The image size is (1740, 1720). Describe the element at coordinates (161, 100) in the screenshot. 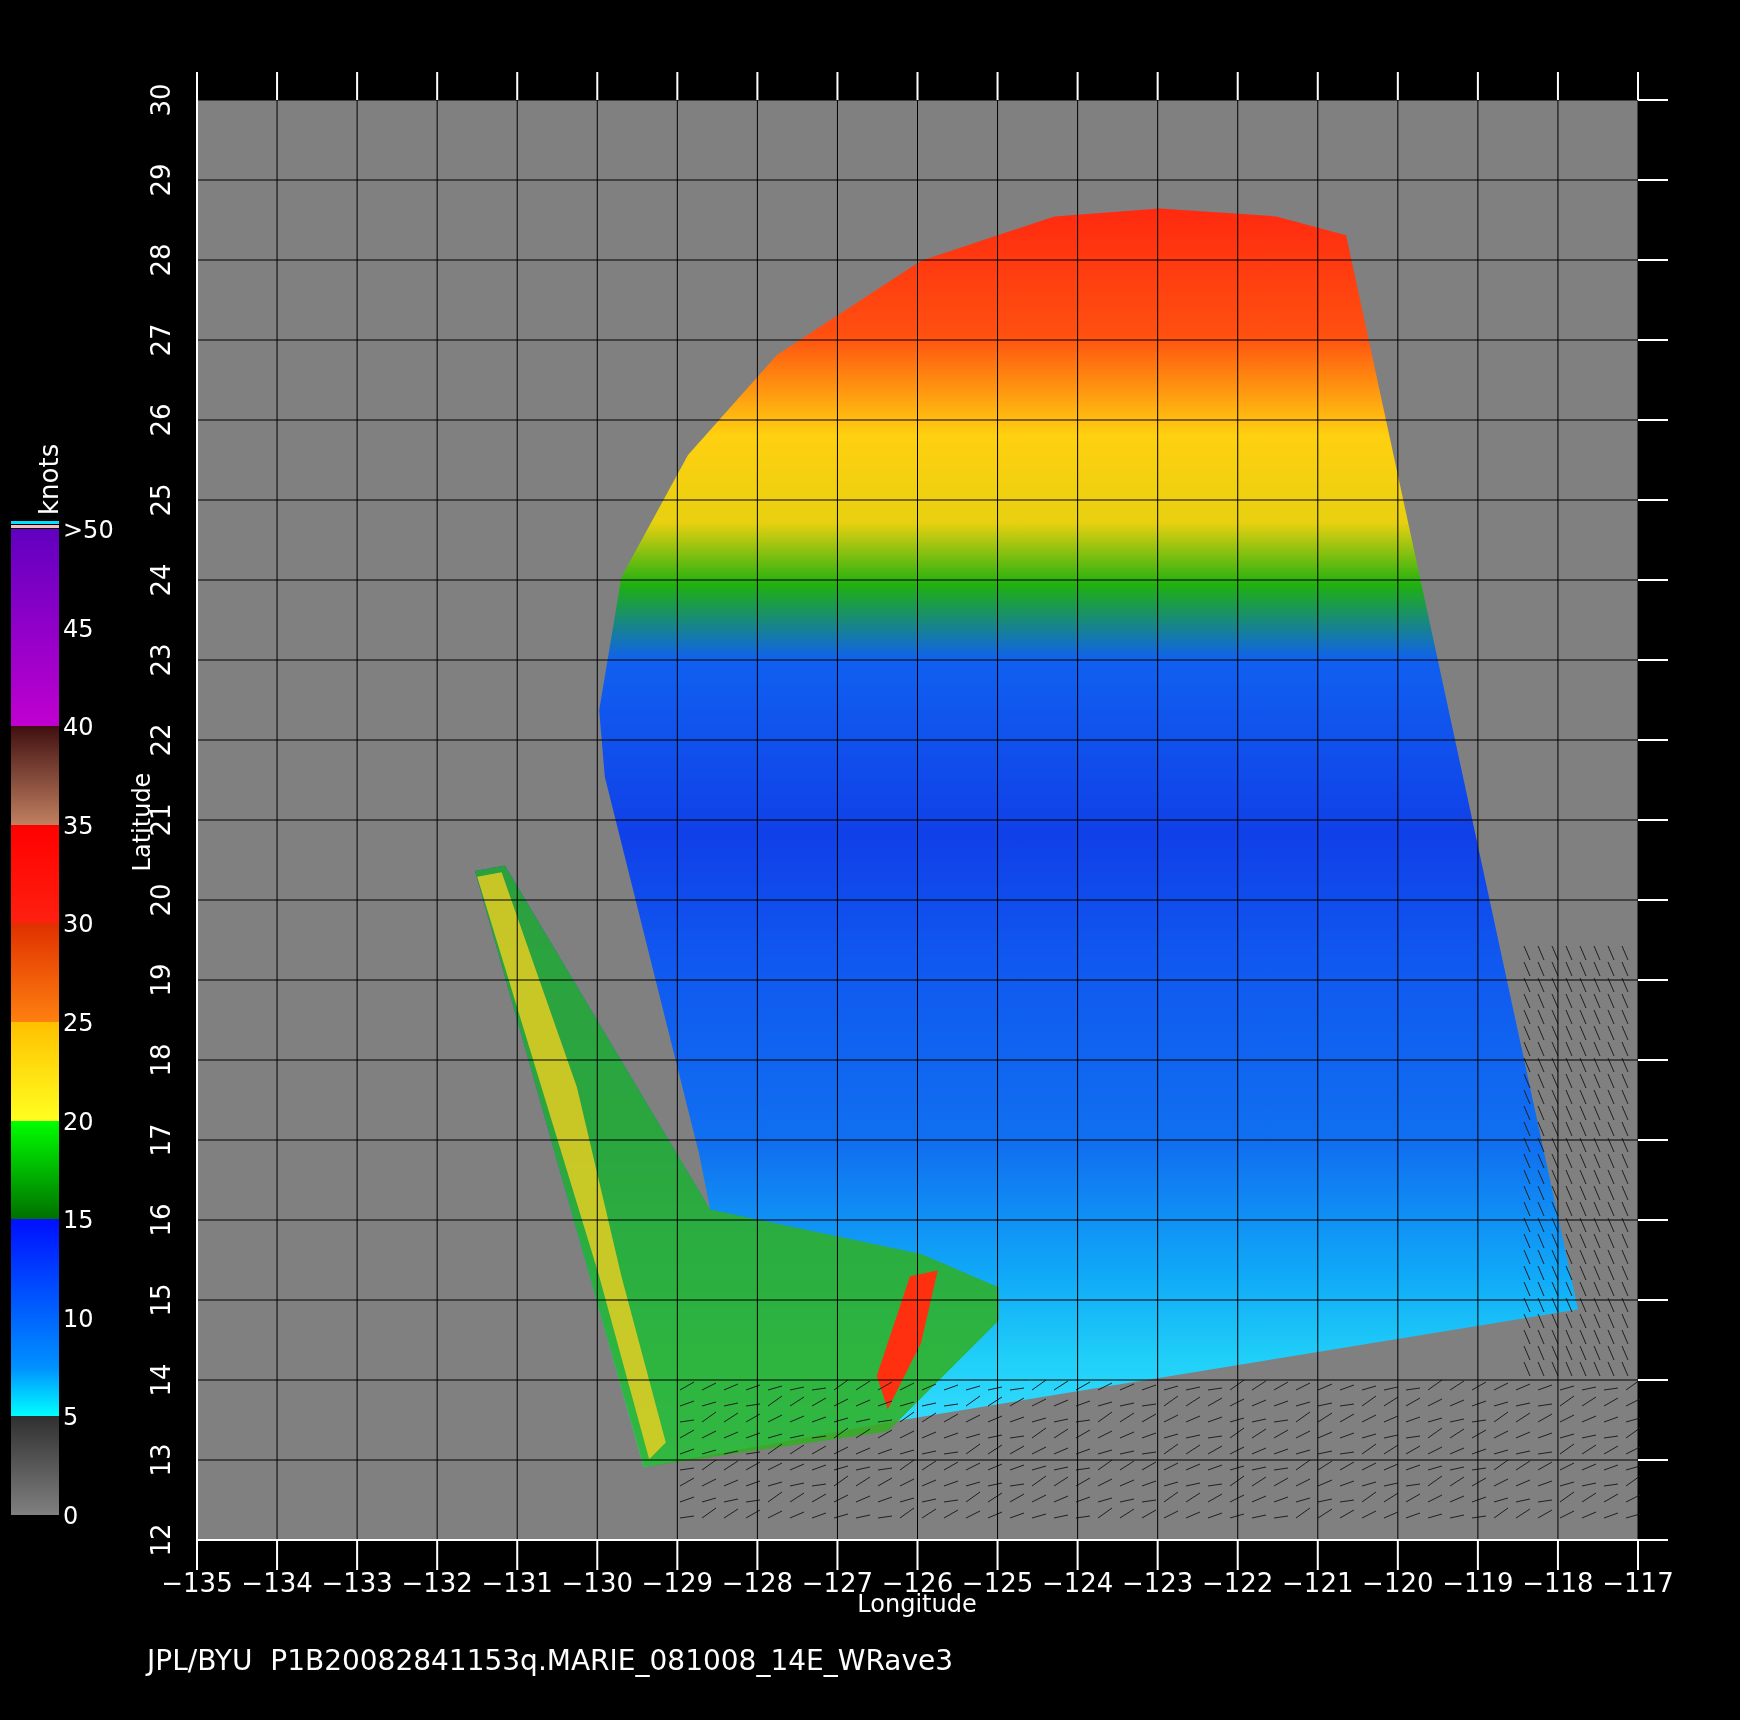

I see `y-tick-label: 30` at that location.